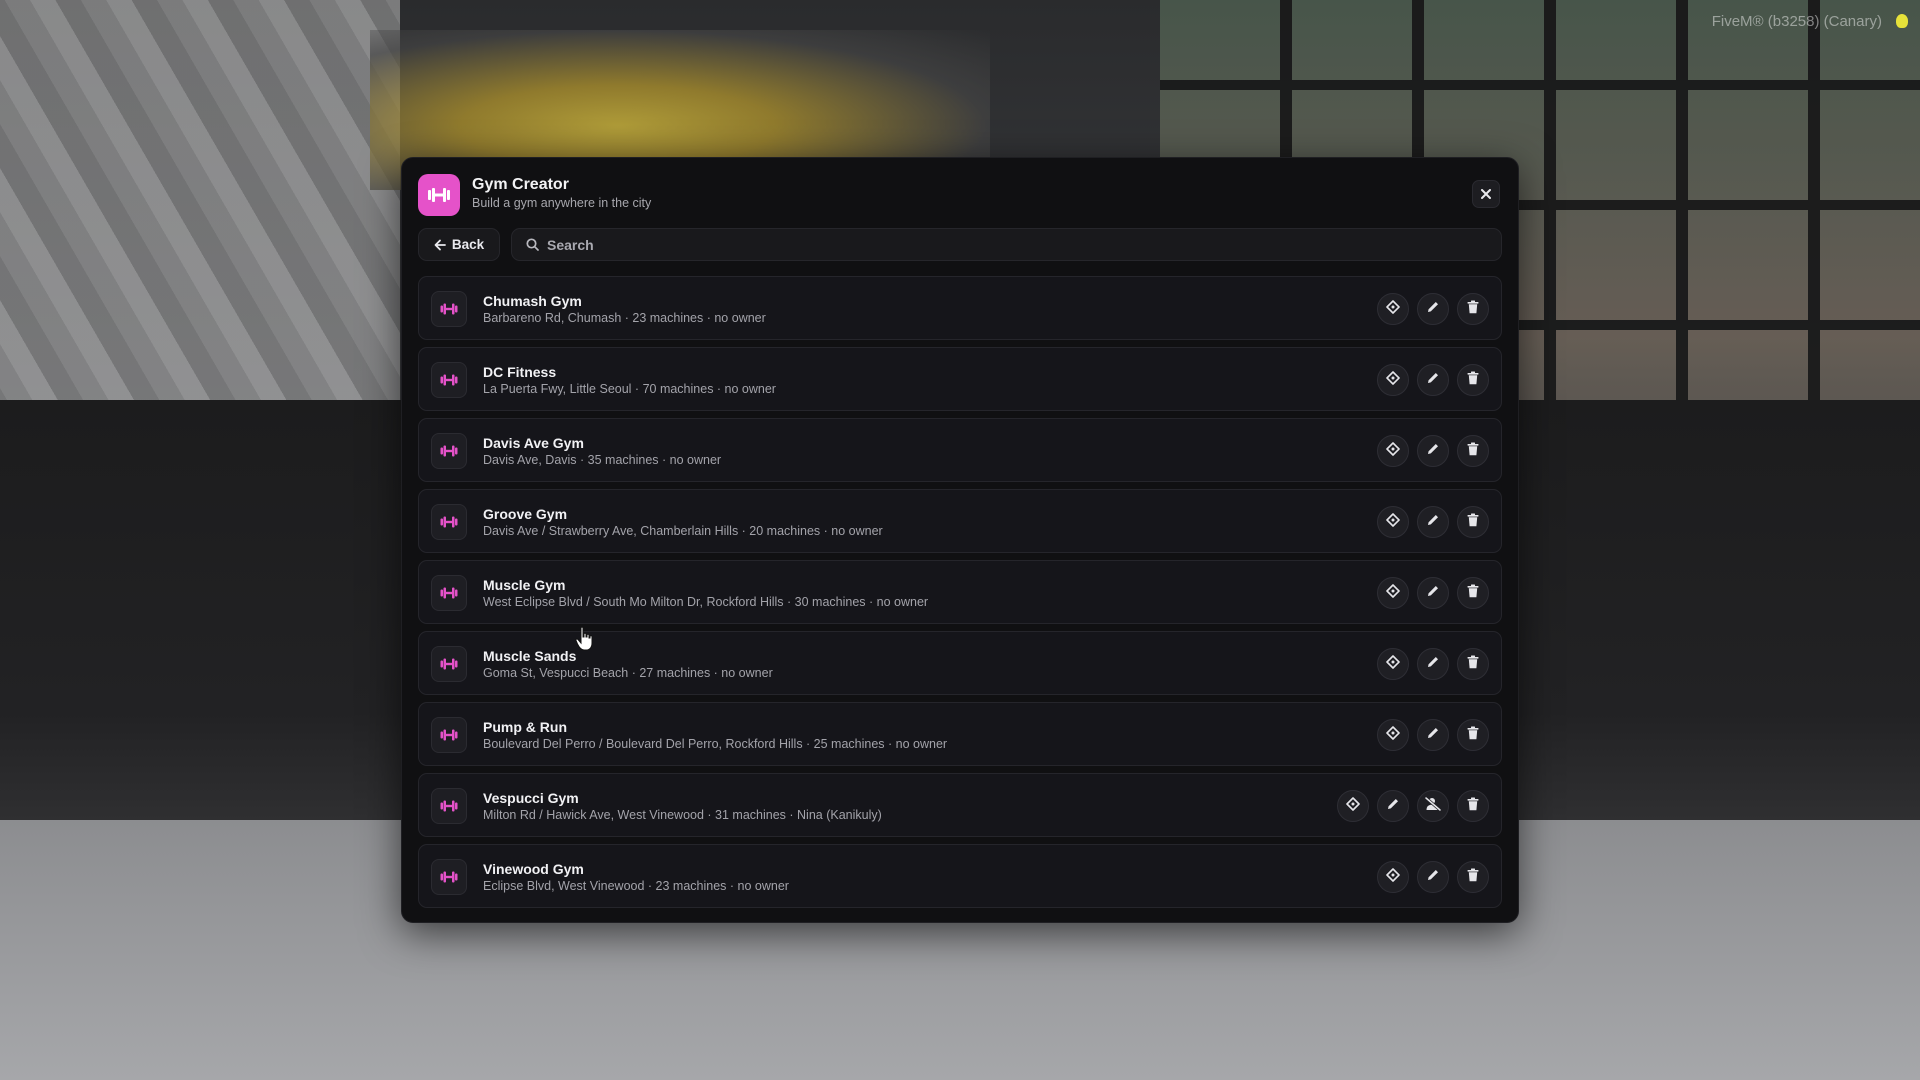 The height and width of the screenshot is (1080, 1920). Describe the element at coordinates (1902, 21) in the screenshot. I see `fivem-logo-icon` at that location.